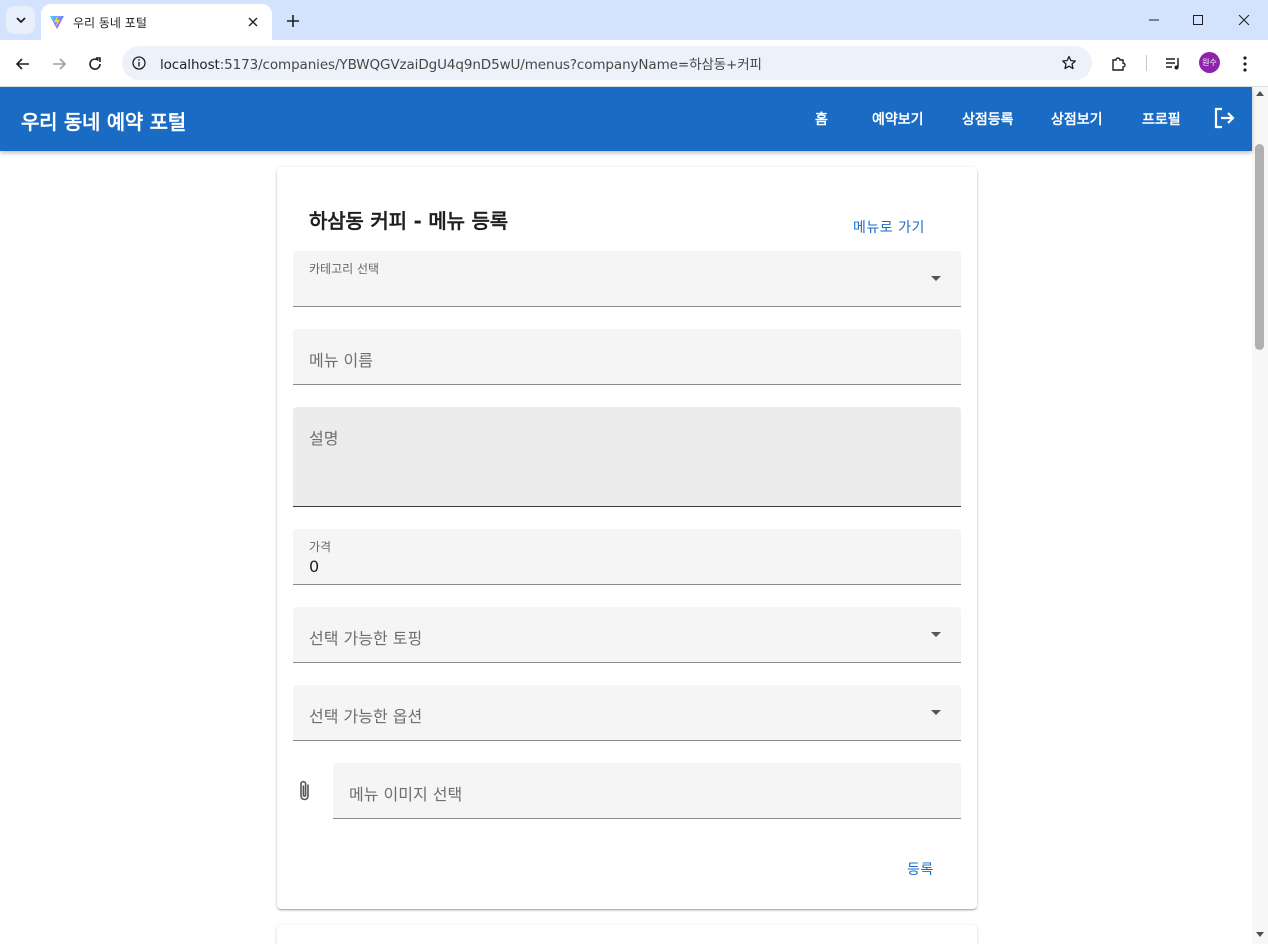 The height and width of the screenshot is (944, 1268). What do you see at coordinates (324, 438) in the screenshot?
I see `description-placeholder: 설명` at bounding box center [324, 438].